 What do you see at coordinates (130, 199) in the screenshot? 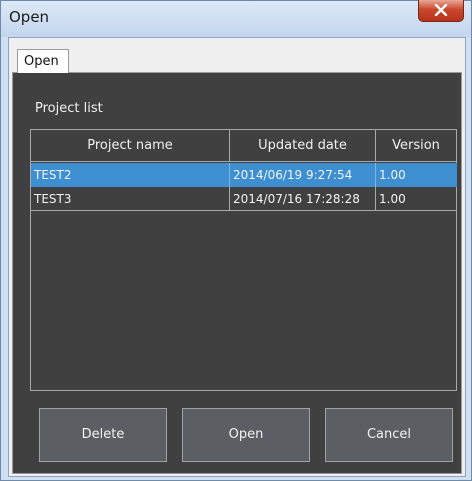
I see `cell-project-name: TEST3` at bounding box center [130, 199].